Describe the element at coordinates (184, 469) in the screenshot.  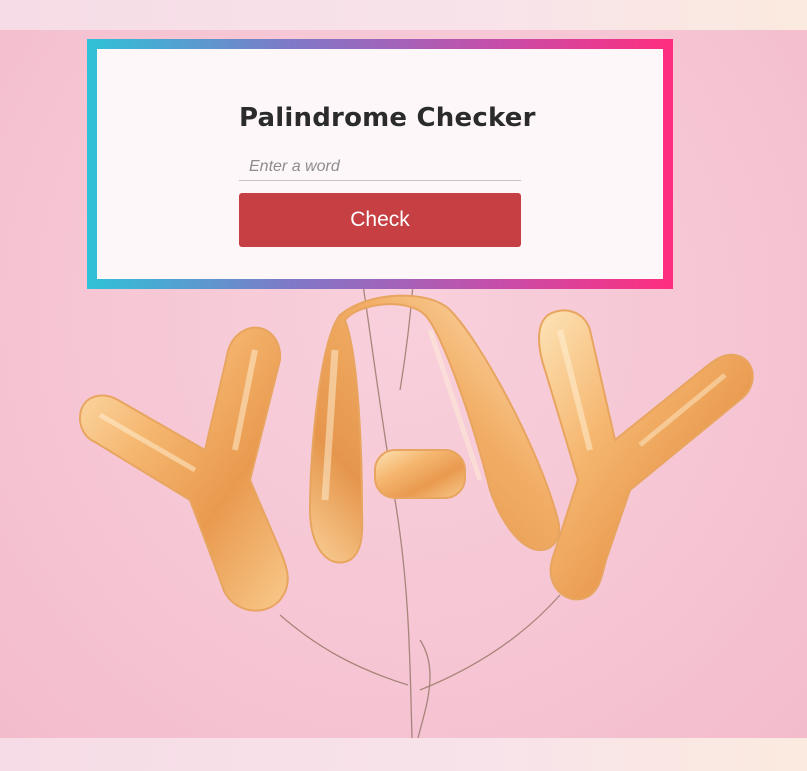
I see `balloon-y-left` at that location.